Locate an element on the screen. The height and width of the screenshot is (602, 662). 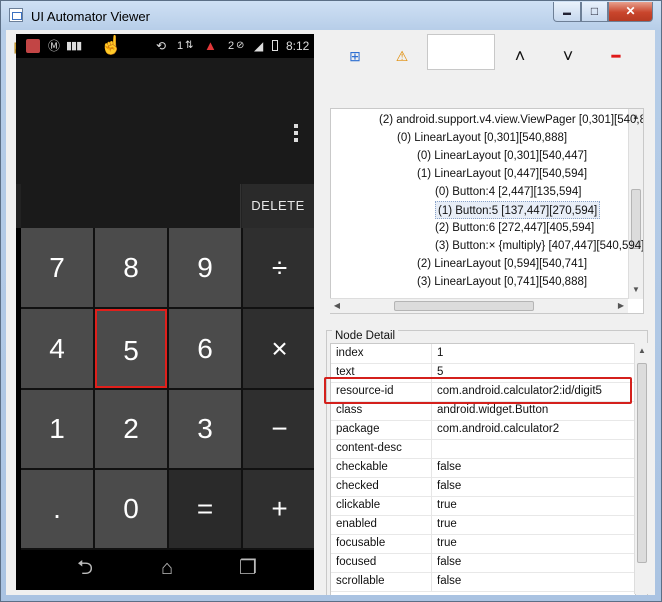
detail-key: focused is located at coordinates (356, 562).